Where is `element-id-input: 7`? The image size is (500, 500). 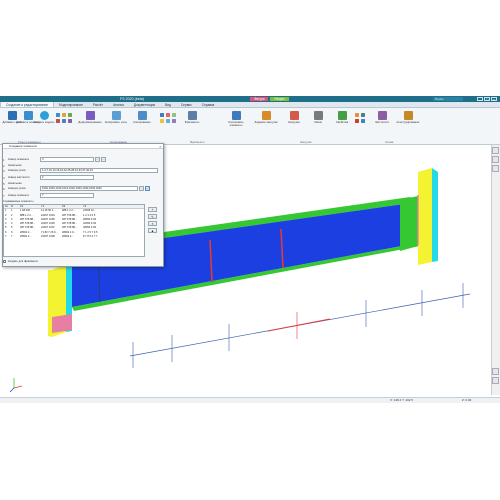
element-id-input: 7 is located at coordinates (67, 195).